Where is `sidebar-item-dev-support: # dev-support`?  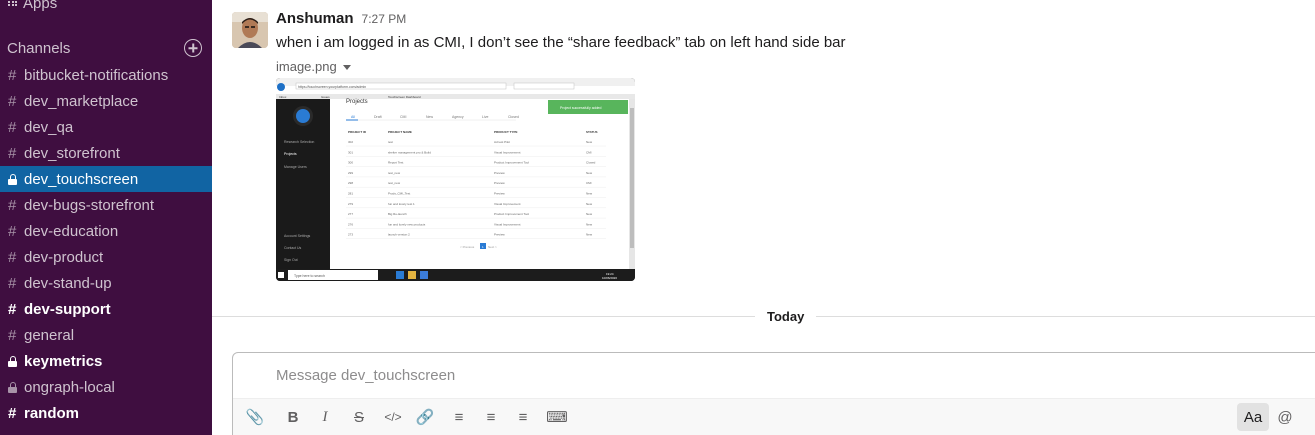
sidebar-item-dev-support: # dev-support is located at coordinates (106, 309).